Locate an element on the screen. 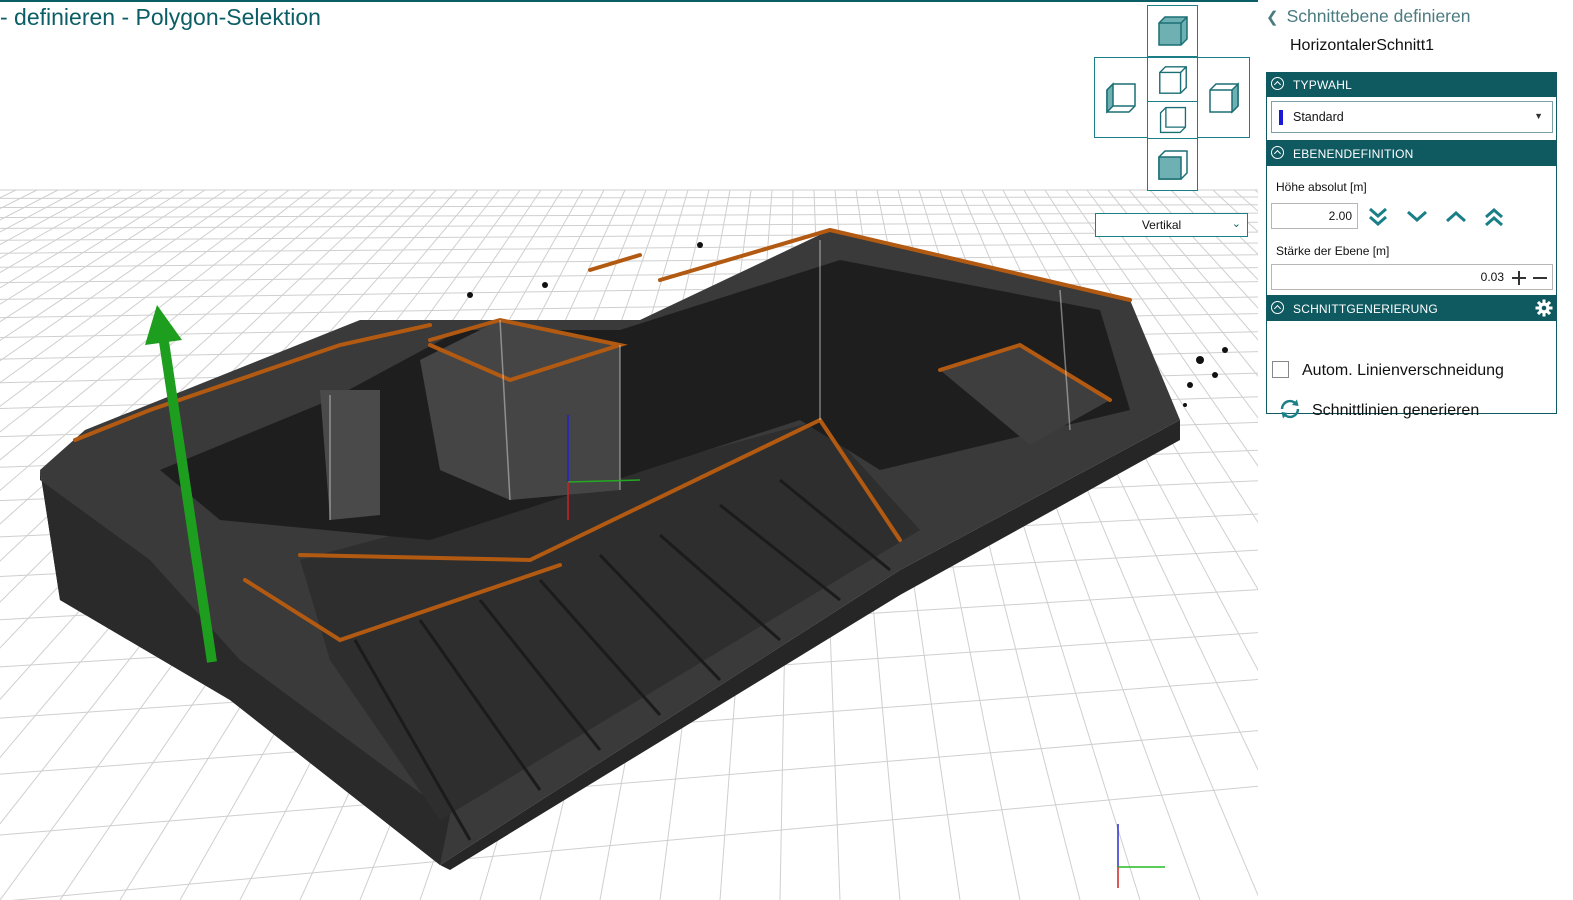  top-view-icon is located at coordinates (1172, 31).